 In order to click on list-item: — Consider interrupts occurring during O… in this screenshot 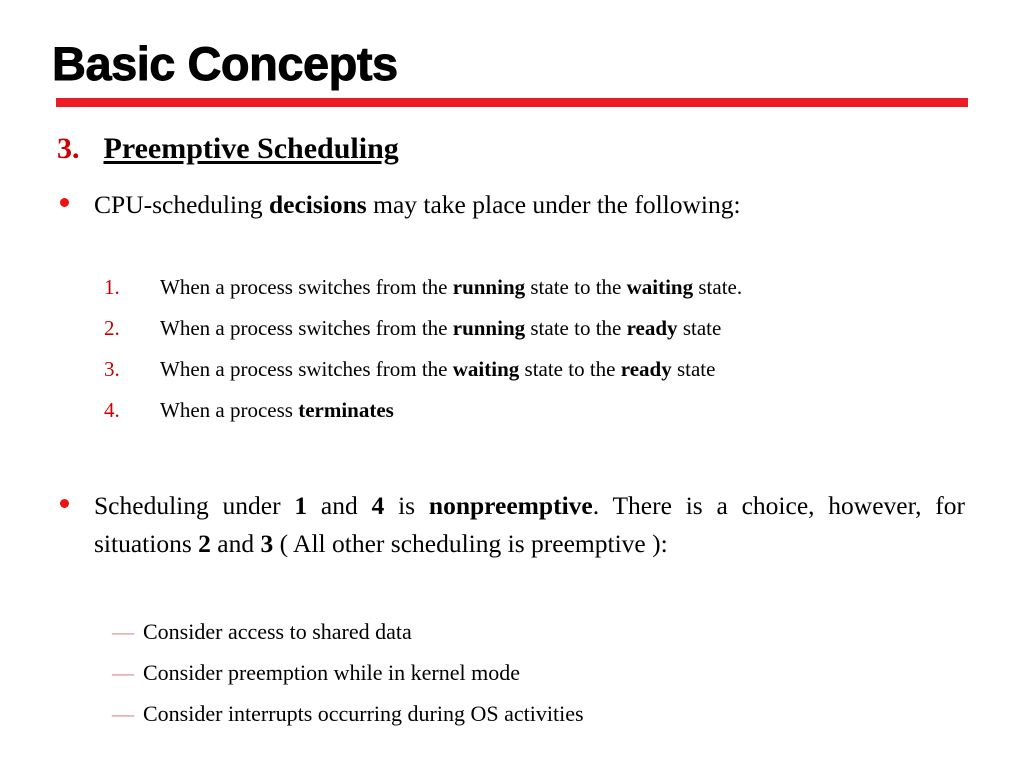, I will do `click(542, 718)`.